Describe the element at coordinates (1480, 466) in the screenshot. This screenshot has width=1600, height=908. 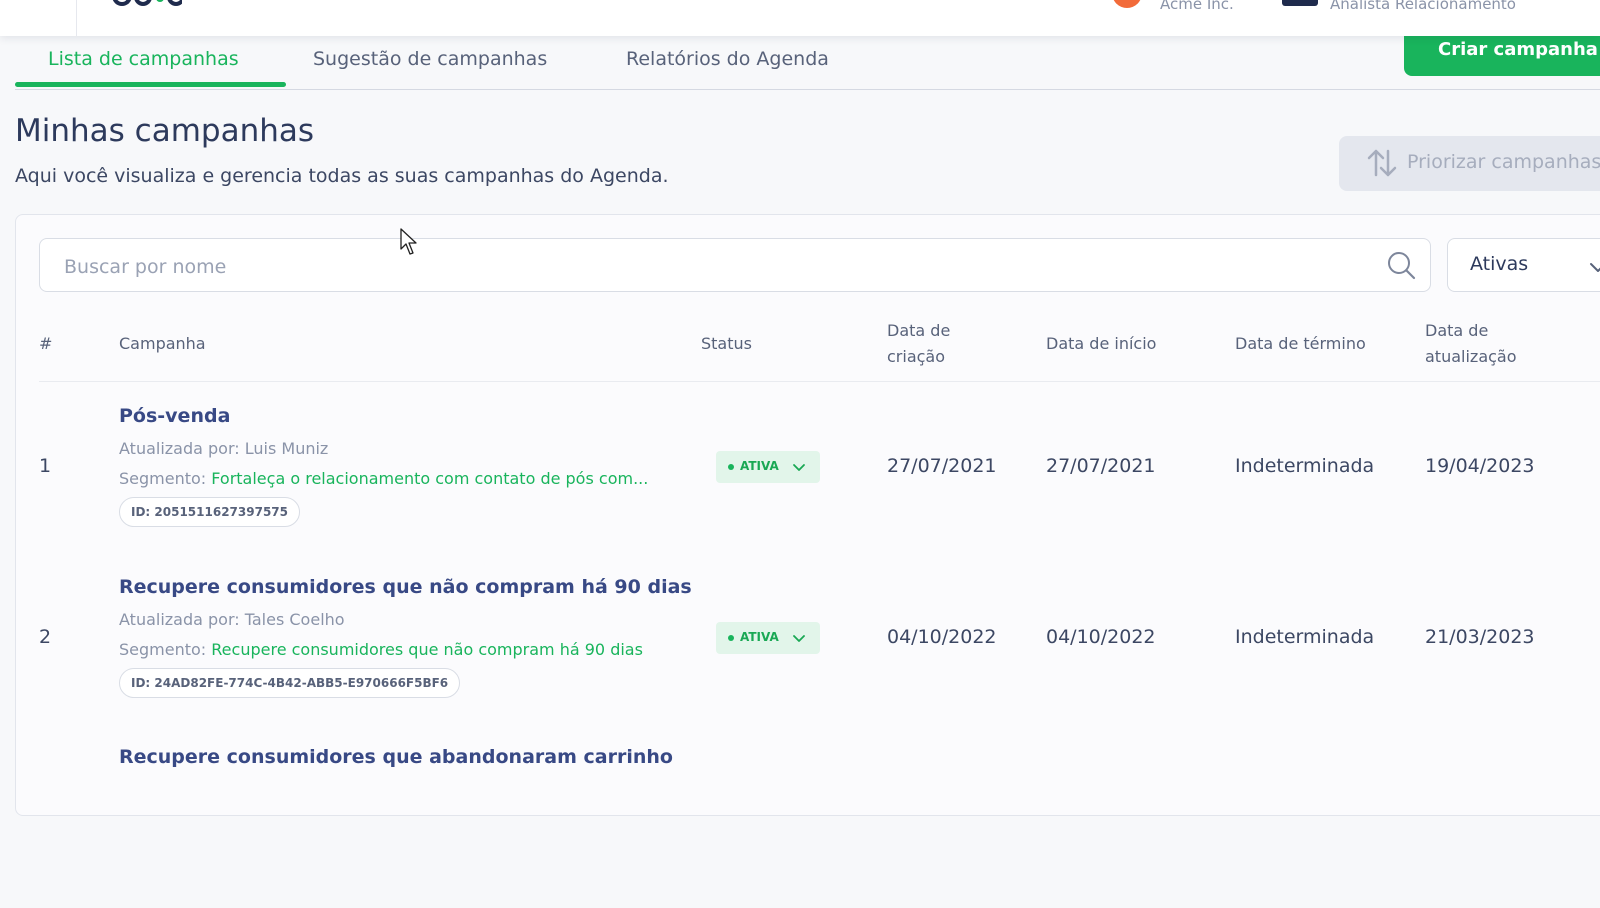
I see `updated-date: 19/04/2023` at that location.